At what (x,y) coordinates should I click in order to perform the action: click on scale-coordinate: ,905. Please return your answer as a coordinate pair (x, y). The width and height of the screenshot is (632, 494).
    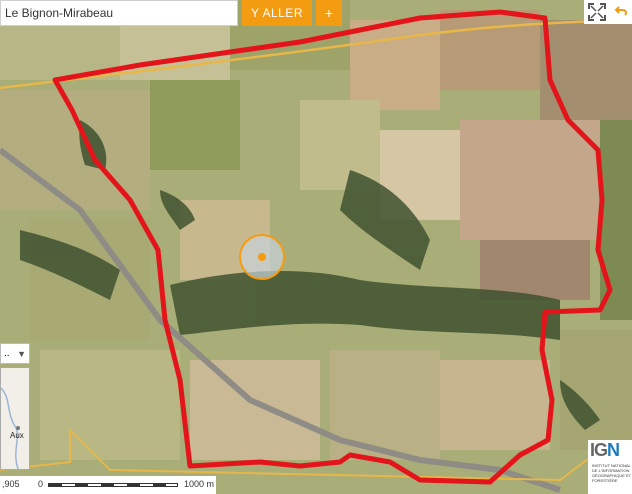
    Looking at the image, I should click on (11, 484).